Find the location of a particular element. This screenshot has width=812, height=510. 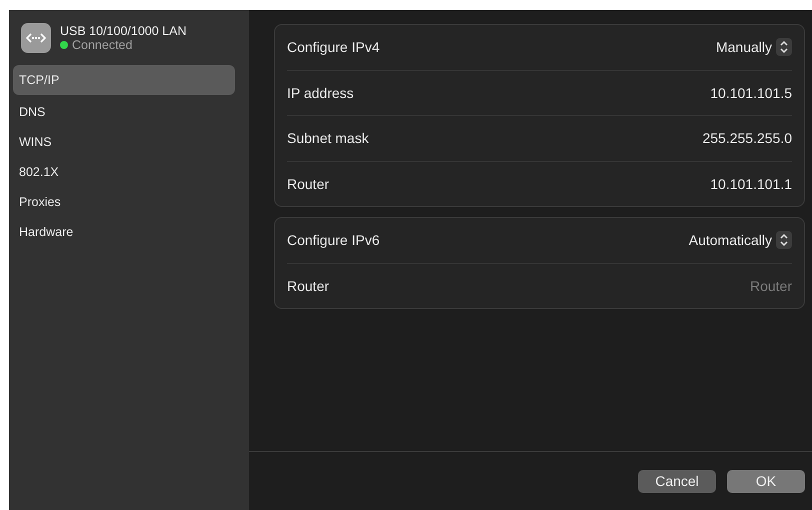

ethernet-icon is located at coordinates (36, 38).